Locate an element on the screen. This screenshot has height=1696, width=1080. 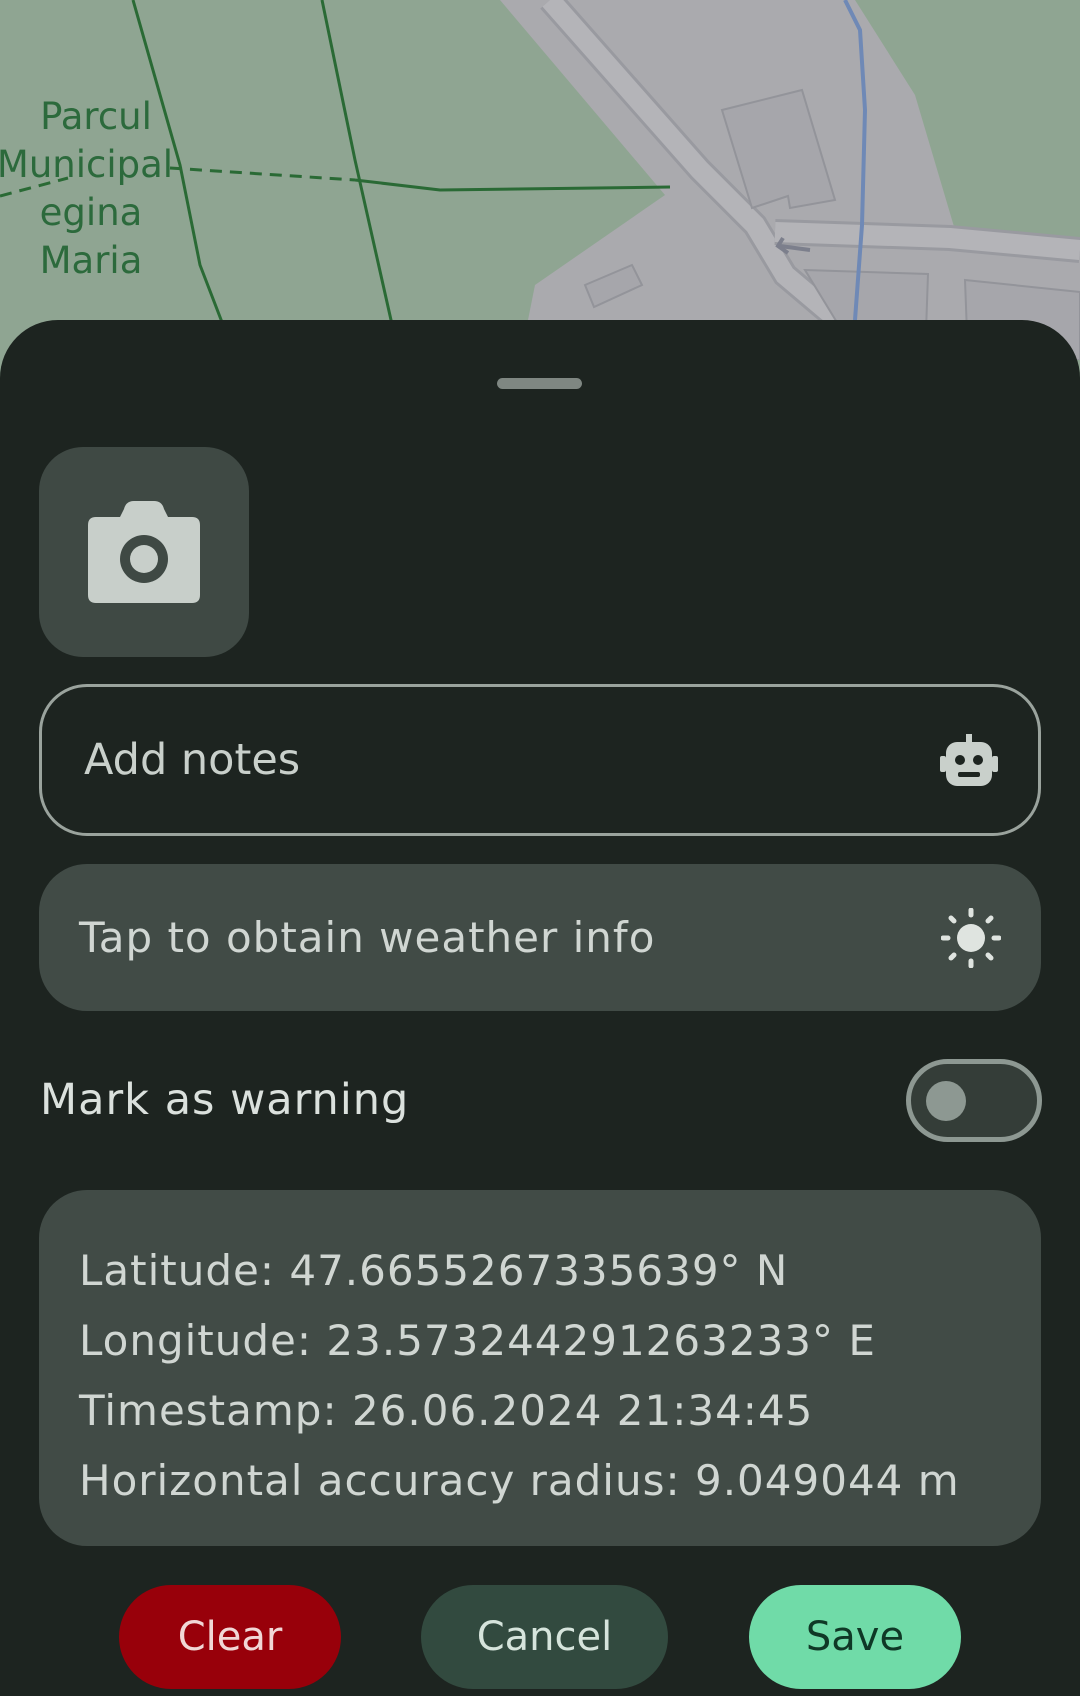
weather-info-button: Tap to obtain weather info is located at coordinates (540, 937).